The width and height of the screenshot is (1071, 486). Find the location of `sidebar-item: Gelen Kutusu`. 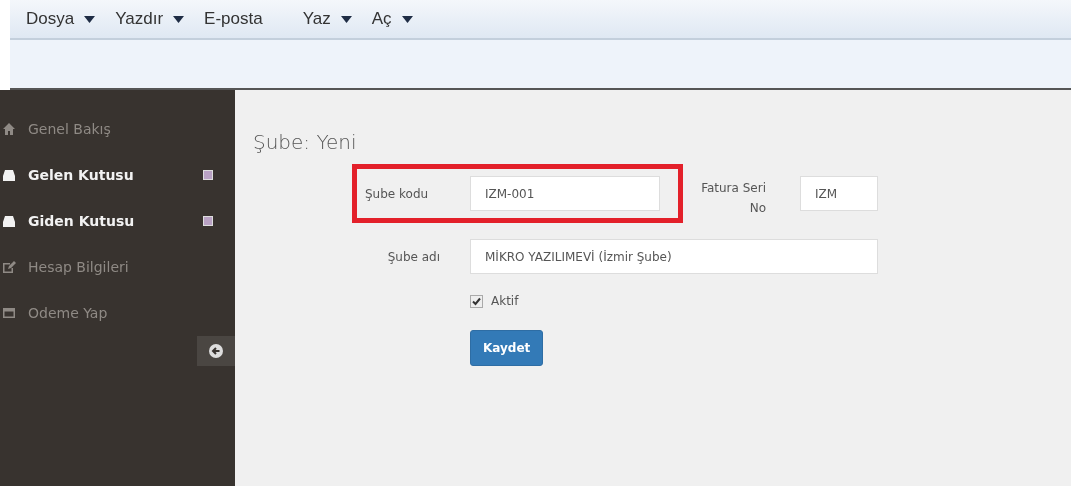

sidebar-item: Gelen Kutusu is located at coordinates (81, 175).